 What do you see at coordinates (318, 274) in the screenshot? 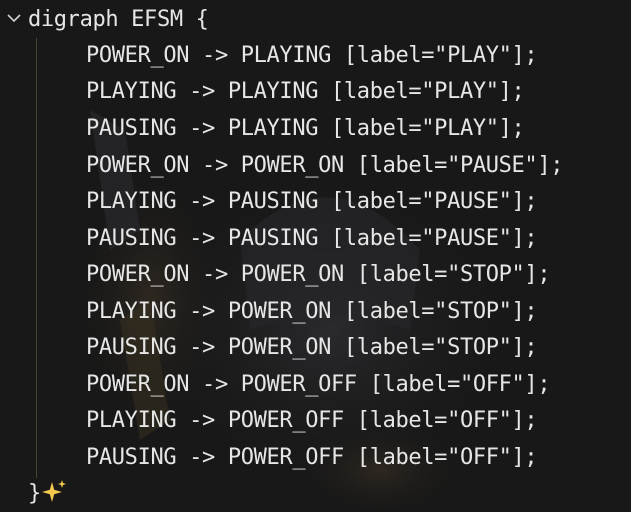
I see `code-line: POWER_ON -> POWER_ON [label="STOP"];` at bounding box center [318, 274].